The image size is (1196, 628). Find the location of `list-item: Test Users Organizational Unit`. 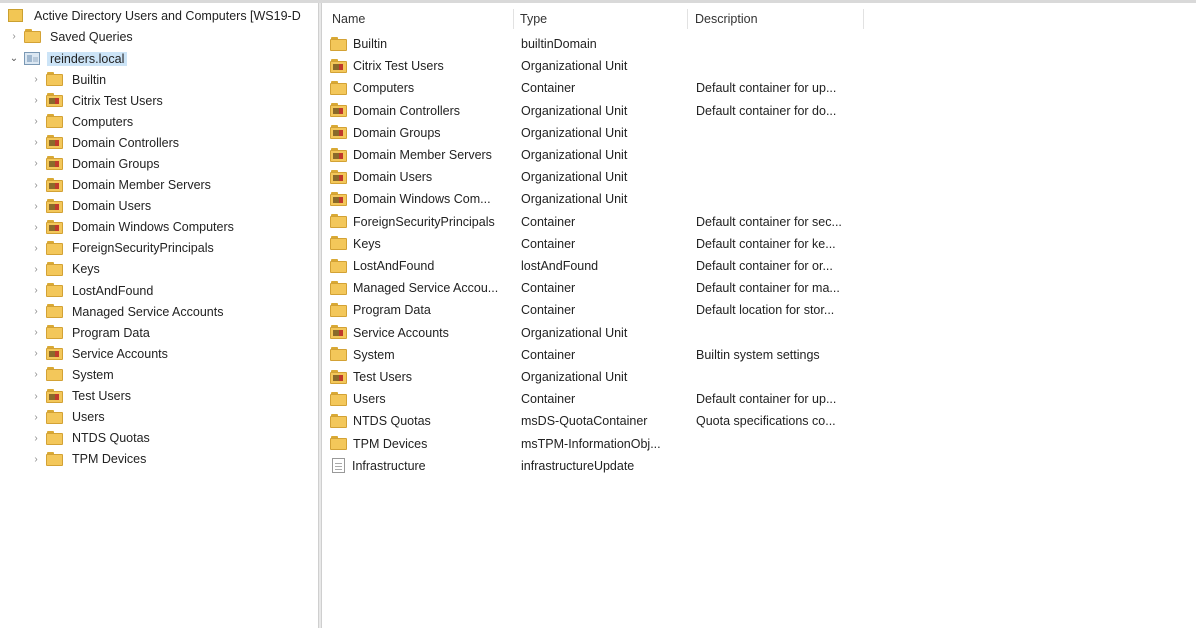

list-item: Test Users Organizational Unit is located at coordinates (759, 377).